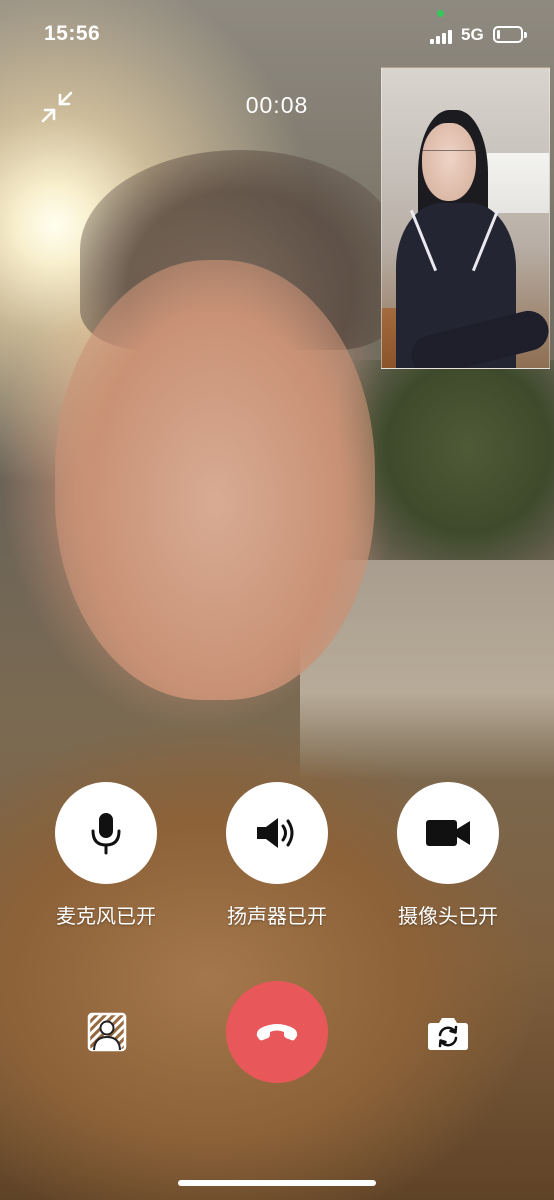 This screenshot has width=554, height=1200. Describe the element at coordinates (277, 917) in the screenshot. I see `speaker-status-label: 扬声器已开` at that location.